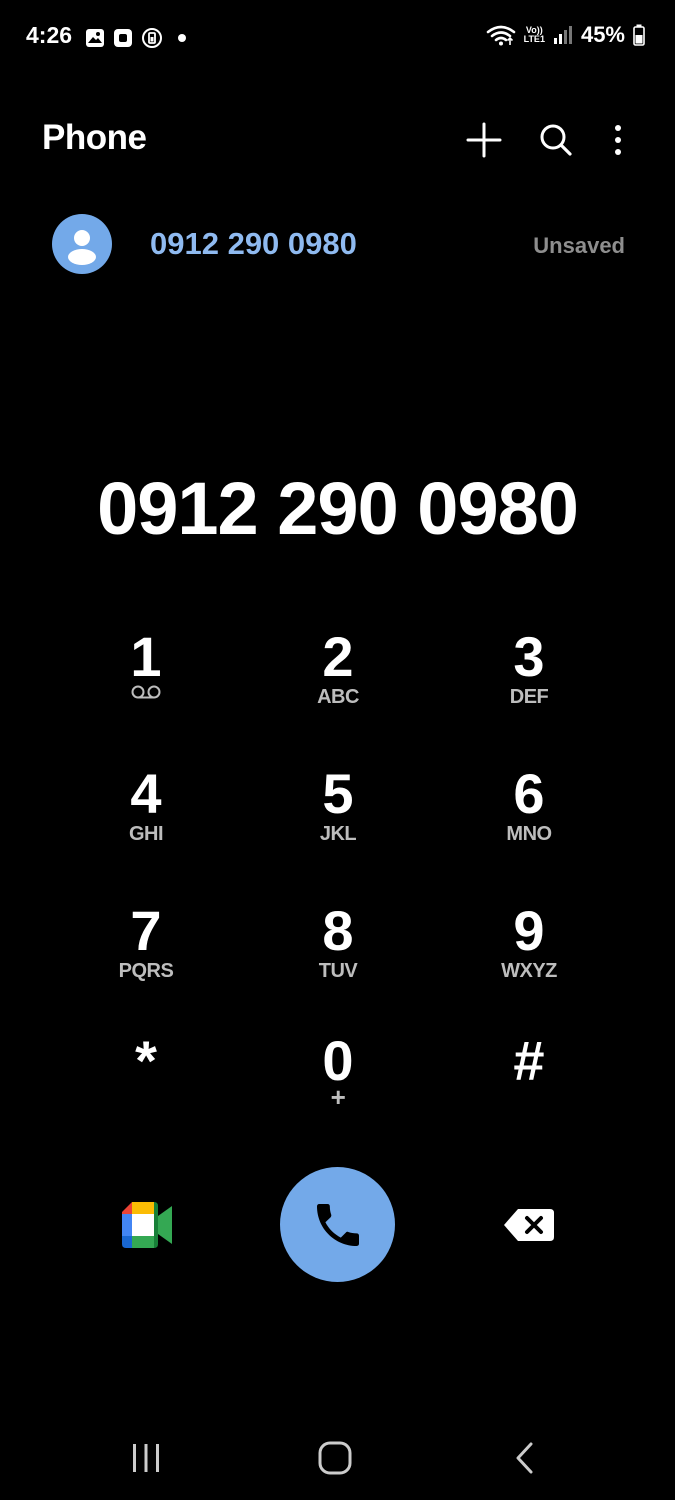  I want to click on gallery-icon, so click(95, 38).